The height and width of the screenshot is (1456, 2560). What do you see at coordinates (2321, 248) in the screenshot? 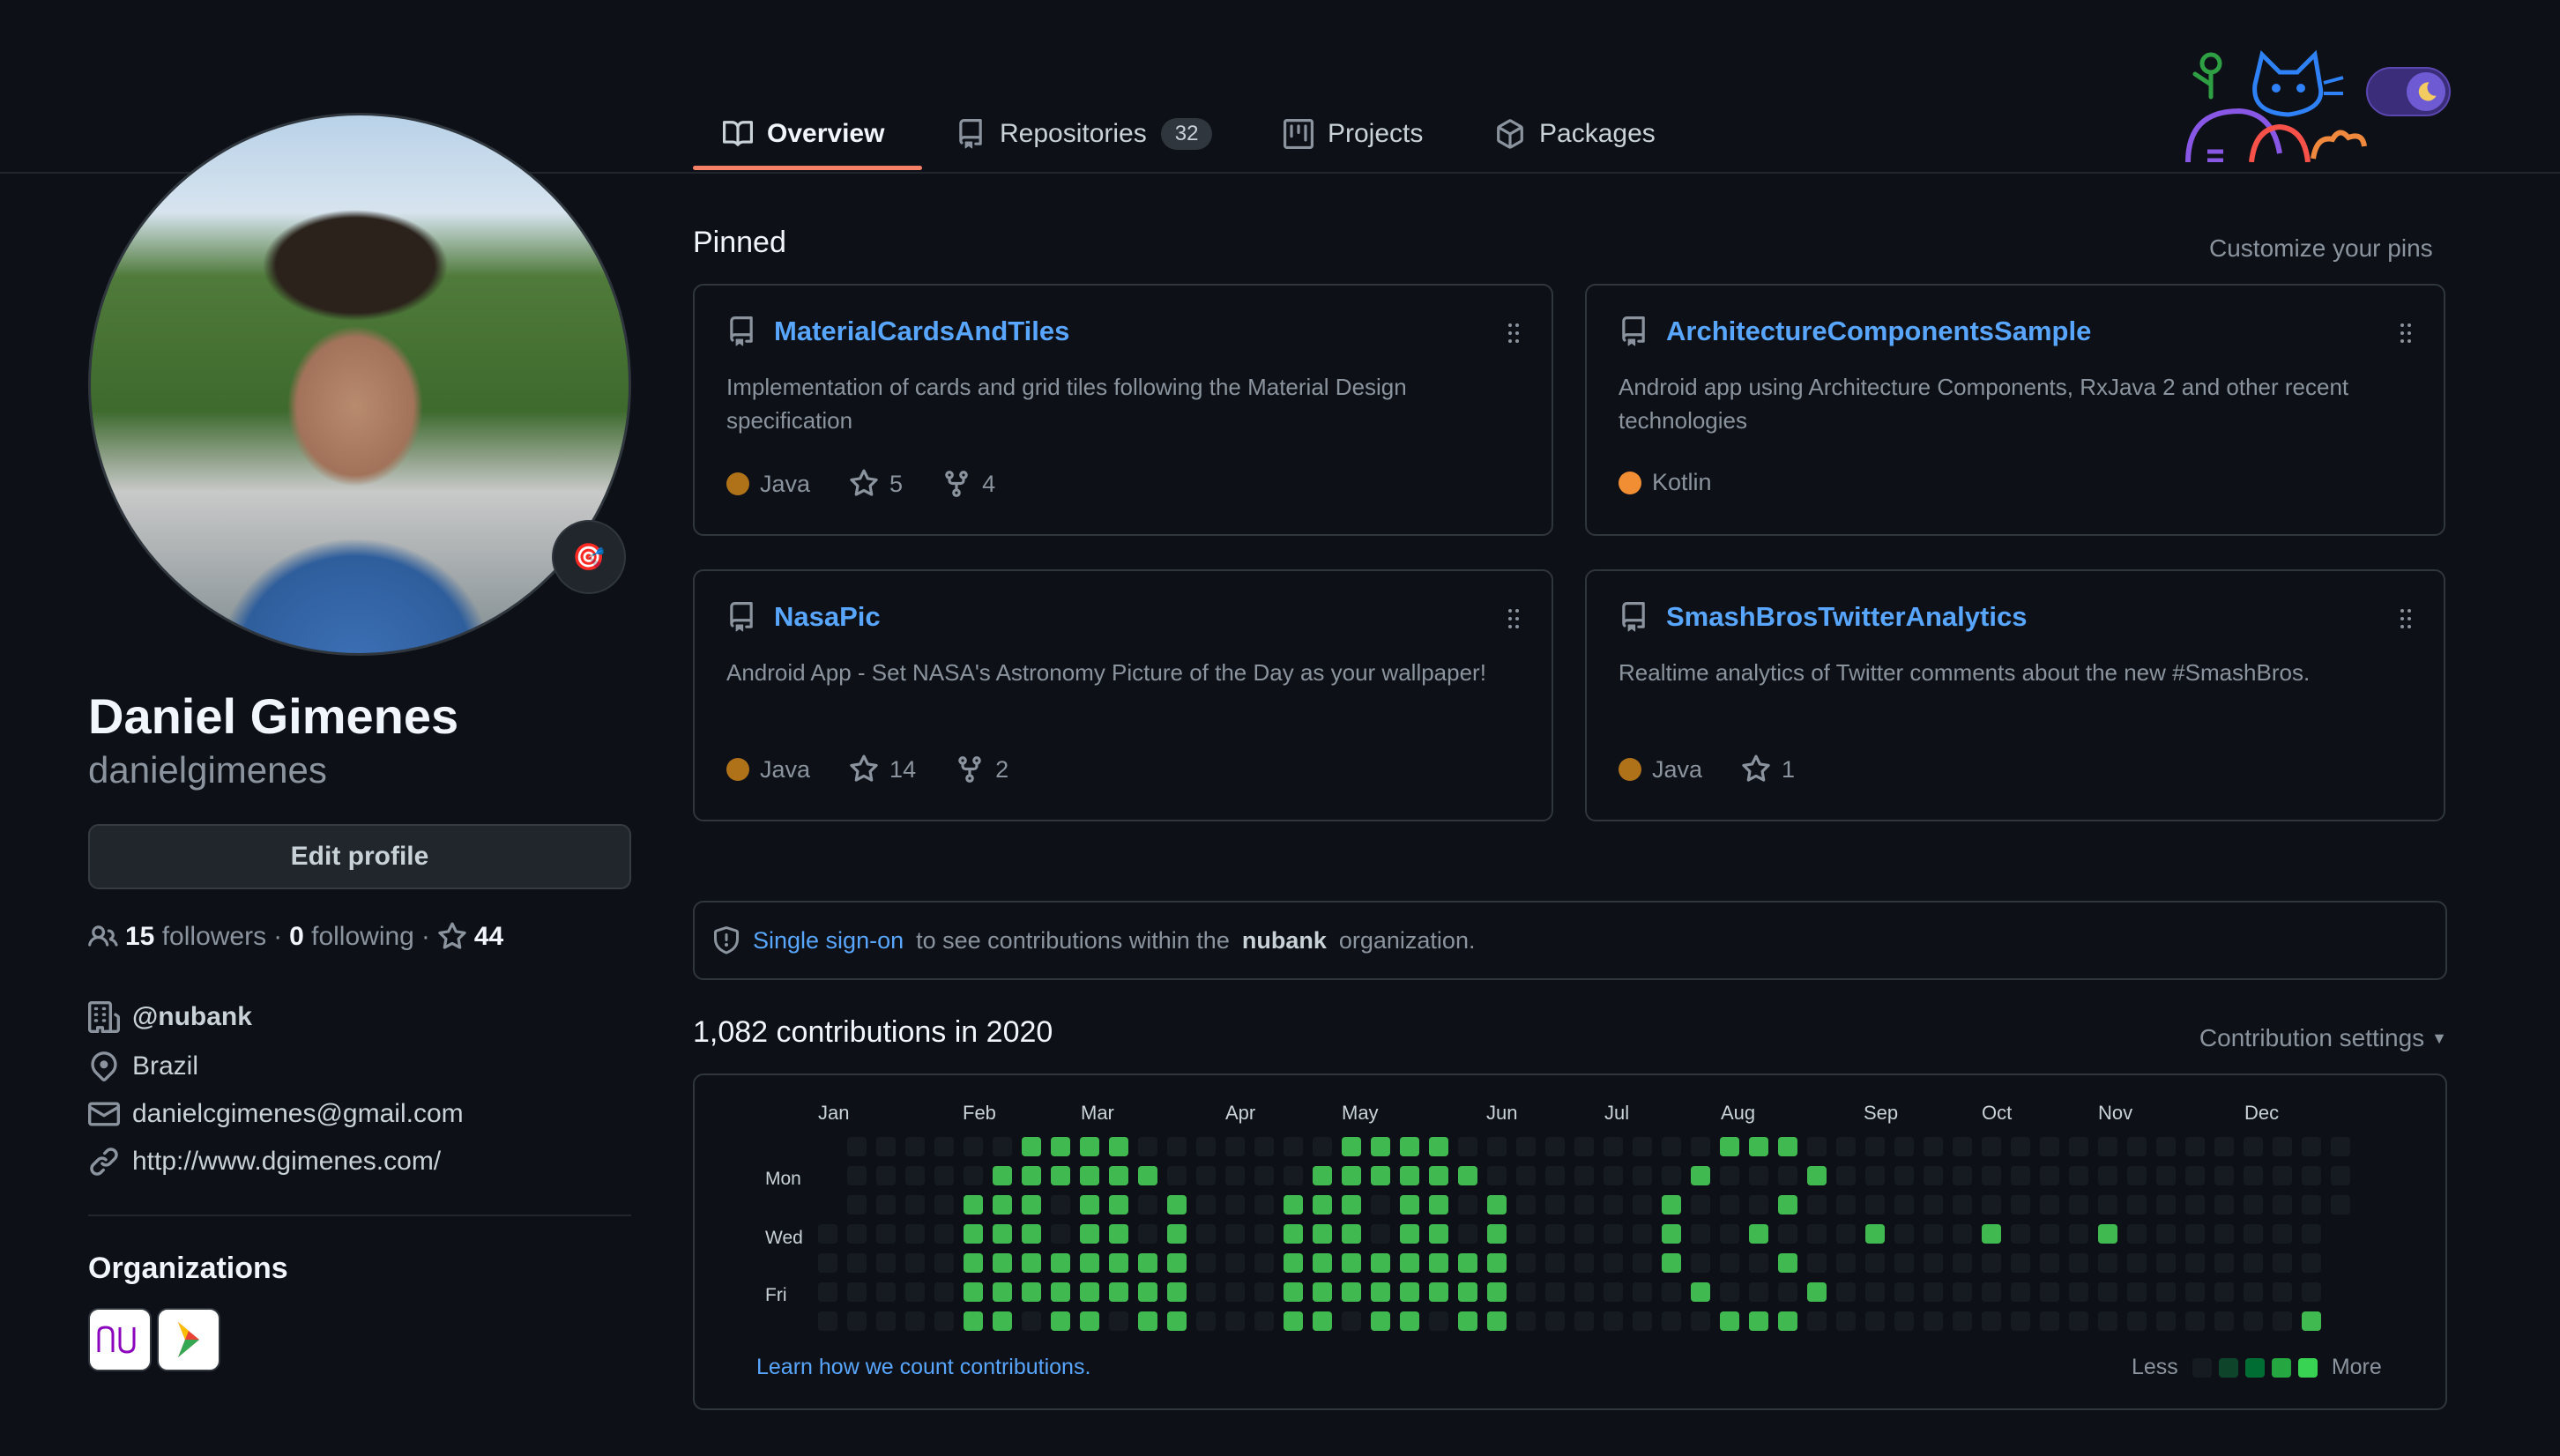
I see `customize-pins-link: Customize your pins` at bounding box center [2321, 248].